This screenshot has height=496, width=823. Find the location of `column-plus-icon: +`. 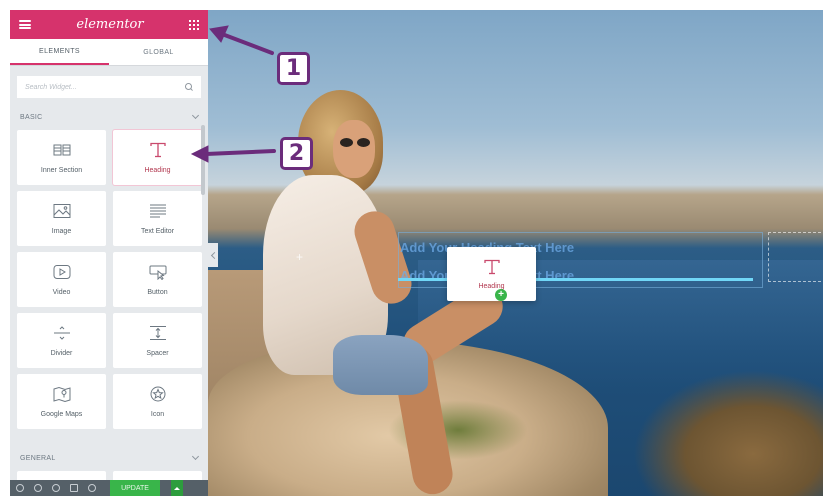

column-plus-icon: + is located at coordinates (300, 257).